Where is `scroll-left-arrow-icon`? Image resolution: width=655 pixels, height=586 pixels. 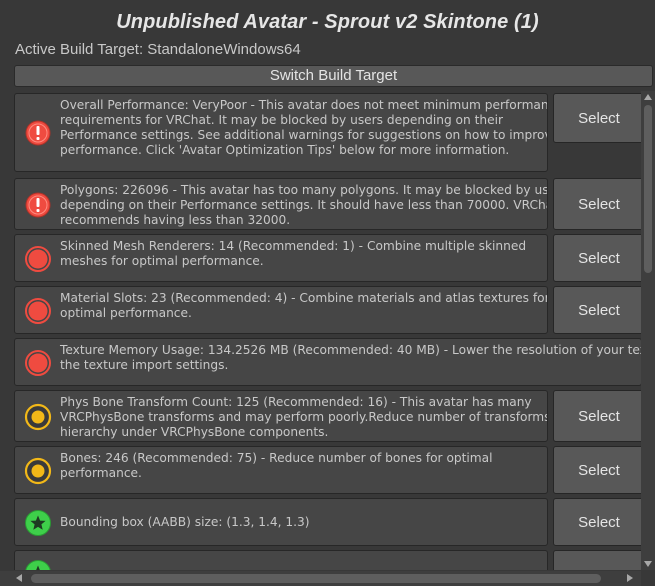
scroll-left-arrow-icon is located at coordinates (19, 578).